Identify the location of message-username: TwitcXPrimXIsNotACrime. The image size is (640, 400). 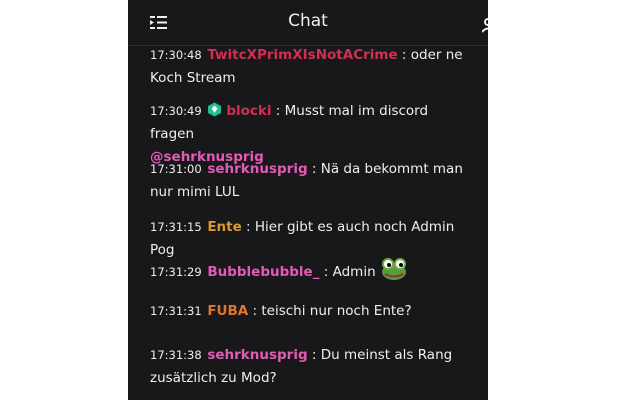
(302, 55).